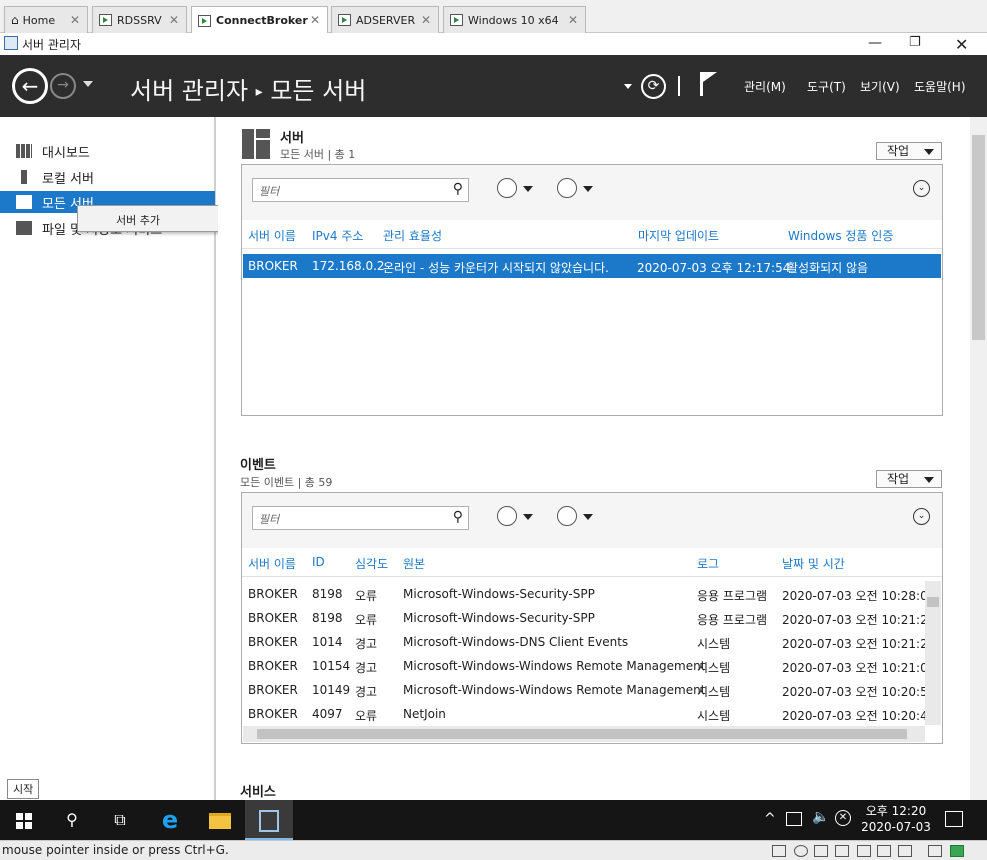 The width and height of the screenshot is (987, 860). What do you see at coordinates (148, 218) in the screenshot?
I see `context-menu-add-server: 서버 추가` at bounding box center [148, 218].